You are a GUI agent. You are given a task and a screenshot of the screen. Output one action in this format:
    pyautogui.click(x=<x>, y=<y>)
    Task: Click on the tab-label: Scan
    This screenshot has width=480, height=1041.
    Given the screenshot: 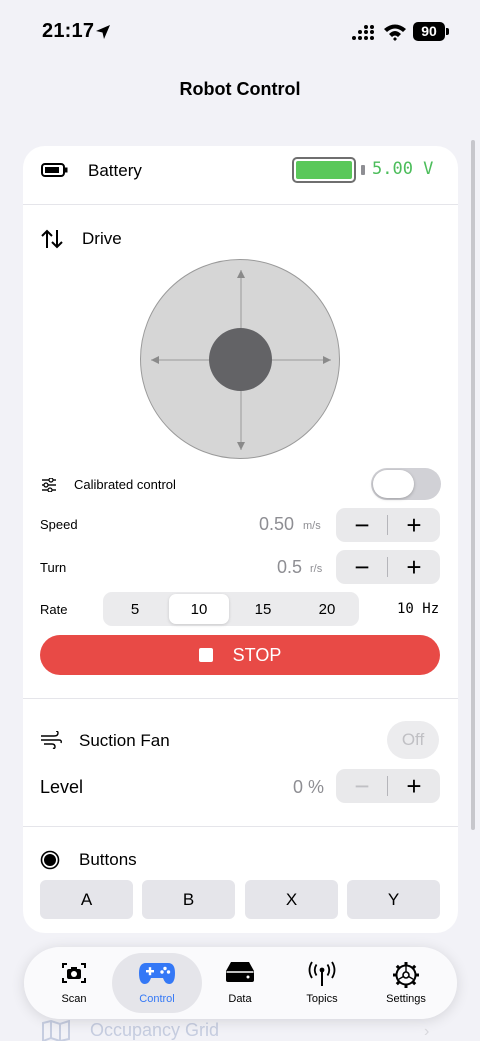 What is the action you would take?
    pyautogui.click(x=74, y=999)
    